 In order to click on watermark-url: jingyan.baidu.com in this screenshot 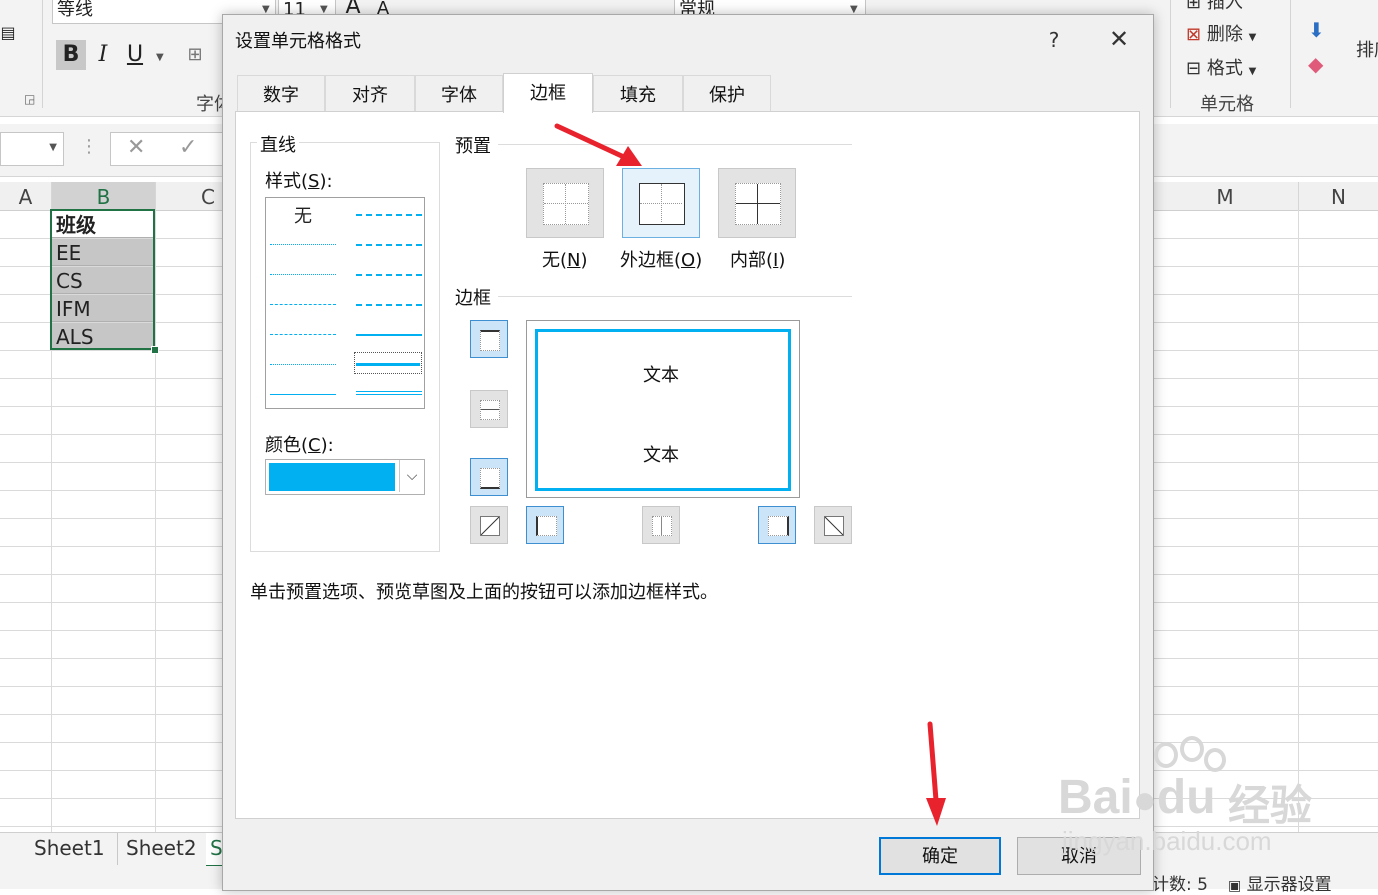, I will do `click(1167, 841)`.